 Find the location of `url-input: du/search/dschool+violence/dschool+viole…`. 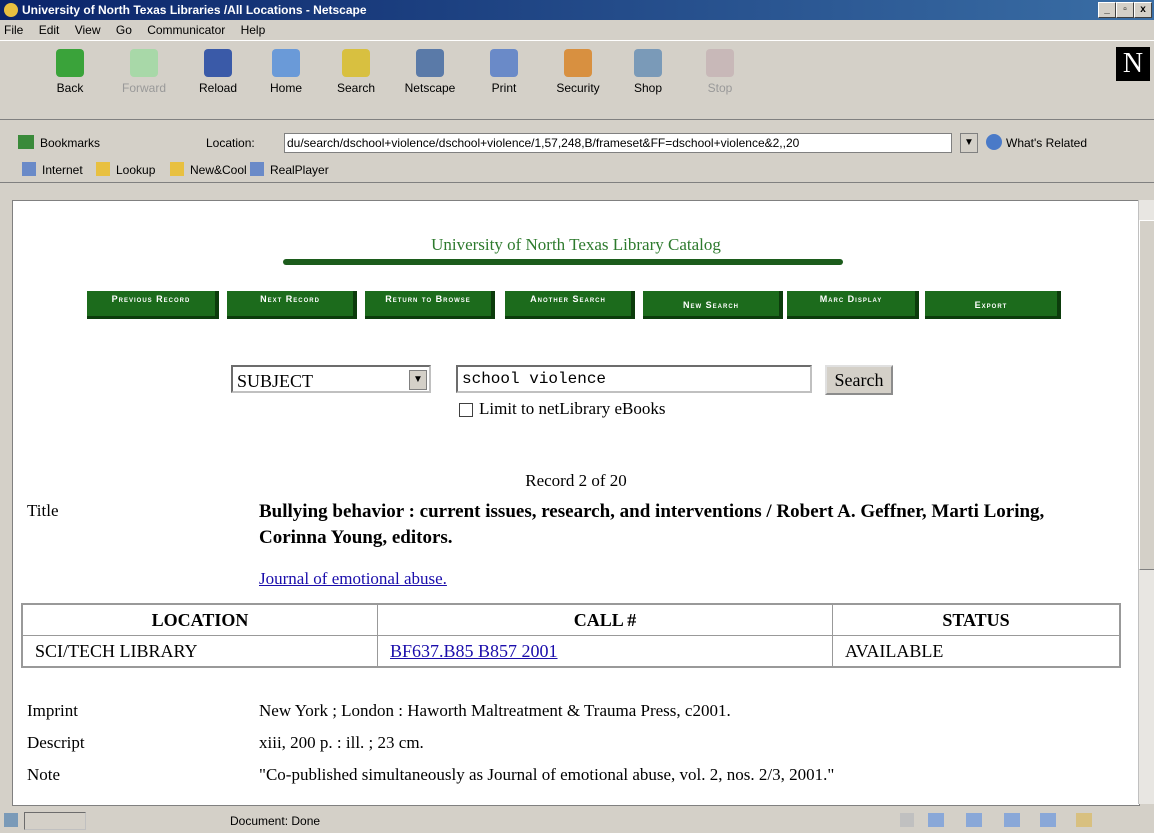

url-input: du/search/dschool+violence/dschool+viole… is located at coordinates (618, 143).